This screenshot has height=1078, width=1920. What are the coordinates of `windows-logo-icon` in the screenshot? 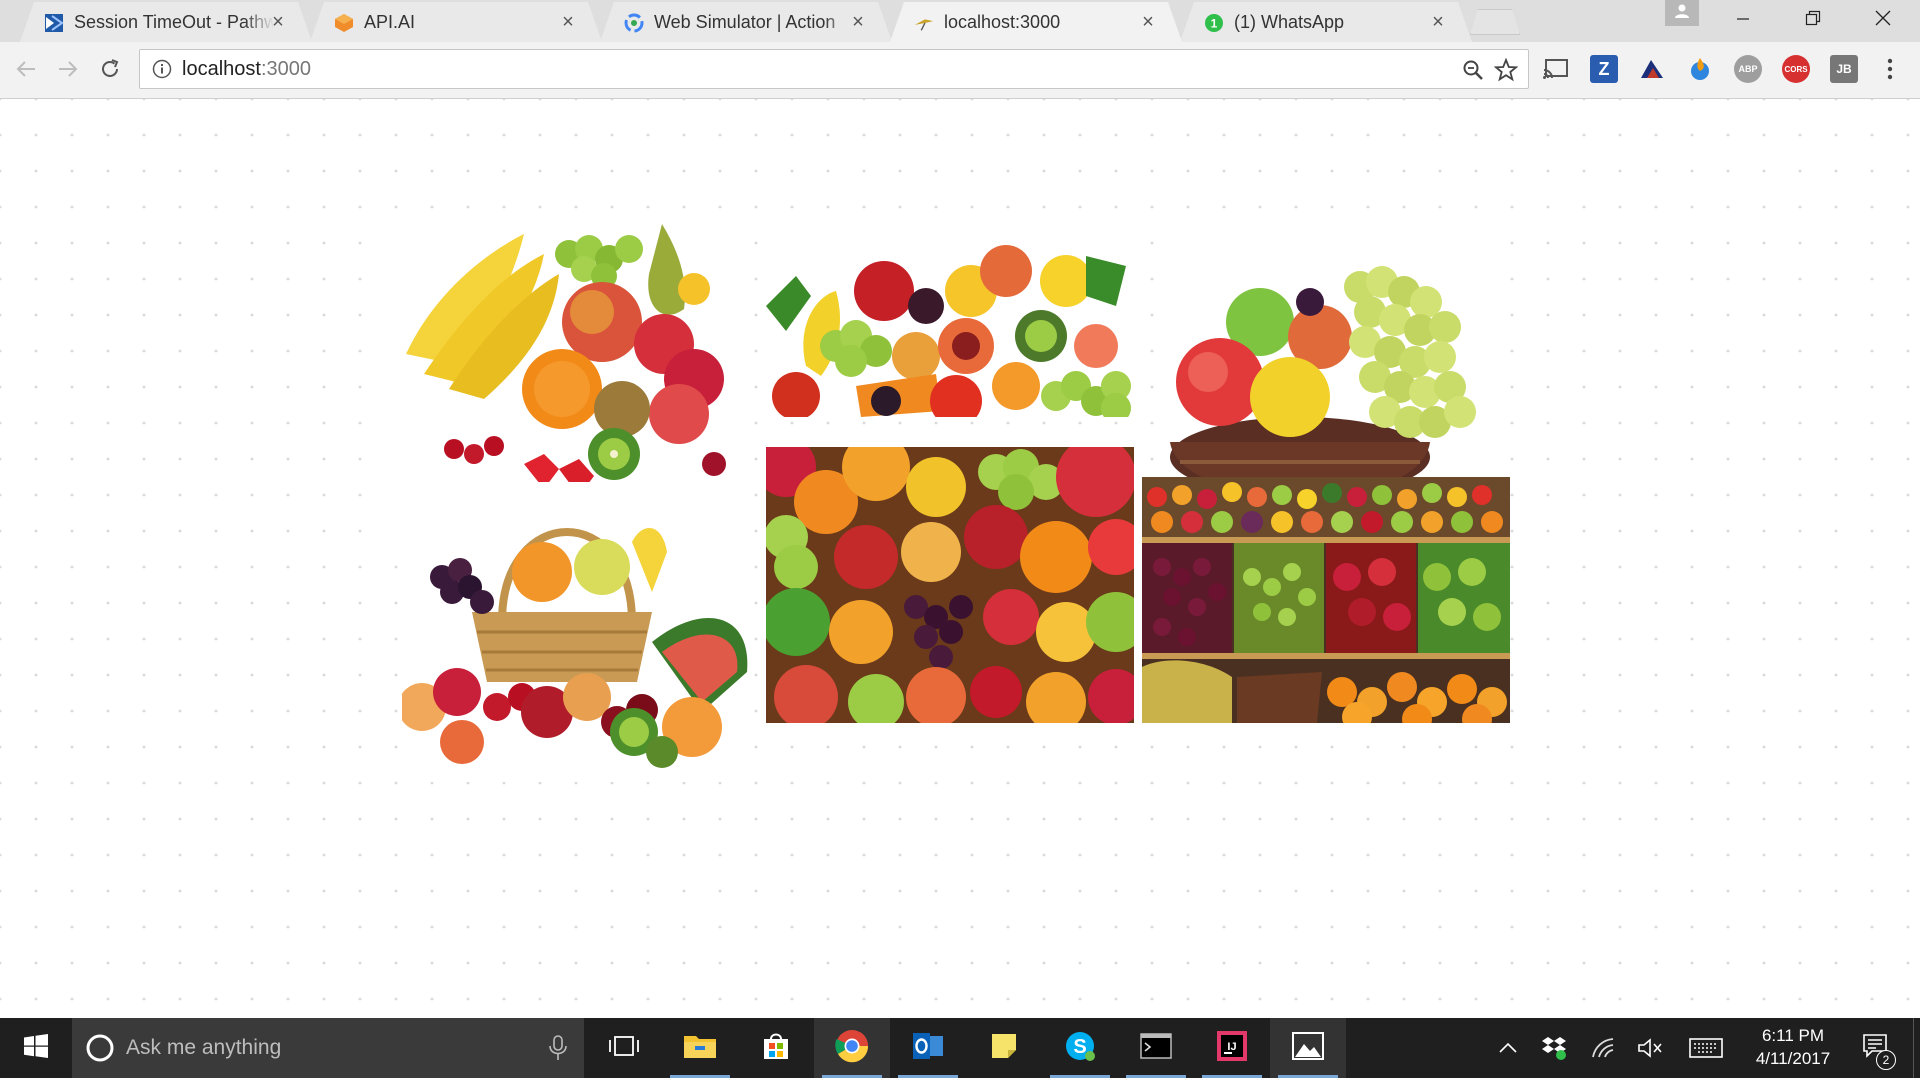 It's located at (36, 1048).